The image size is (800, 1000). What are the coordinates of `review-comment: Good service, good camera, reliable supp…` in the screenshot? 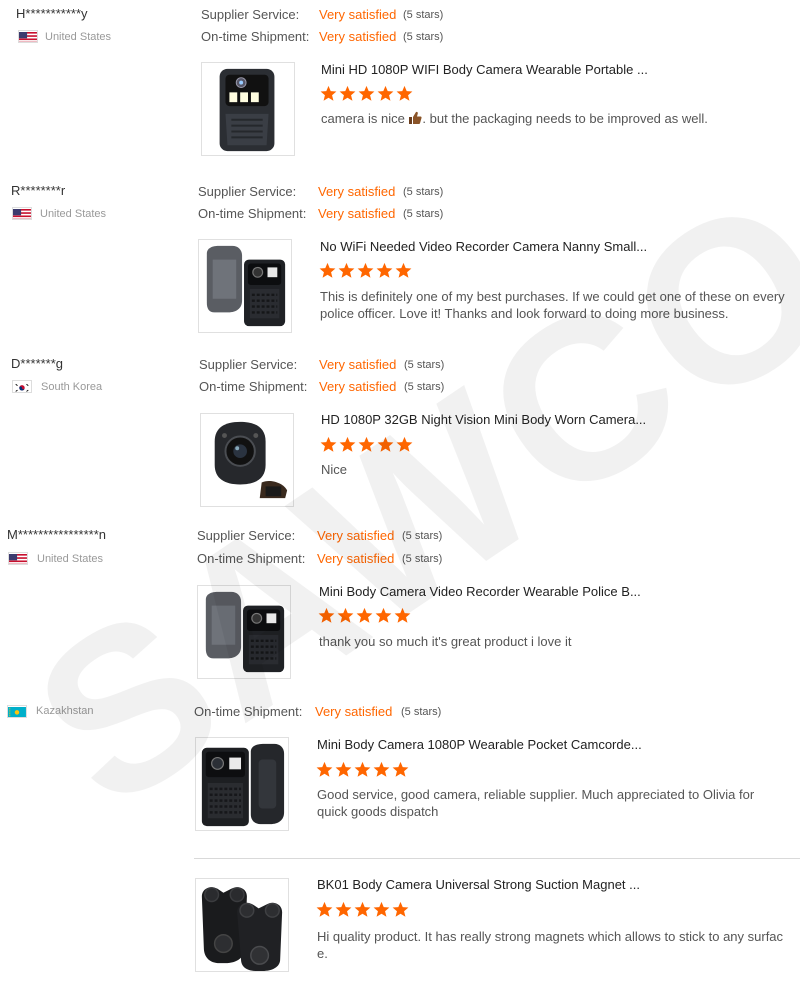 It's located at (536, 803).